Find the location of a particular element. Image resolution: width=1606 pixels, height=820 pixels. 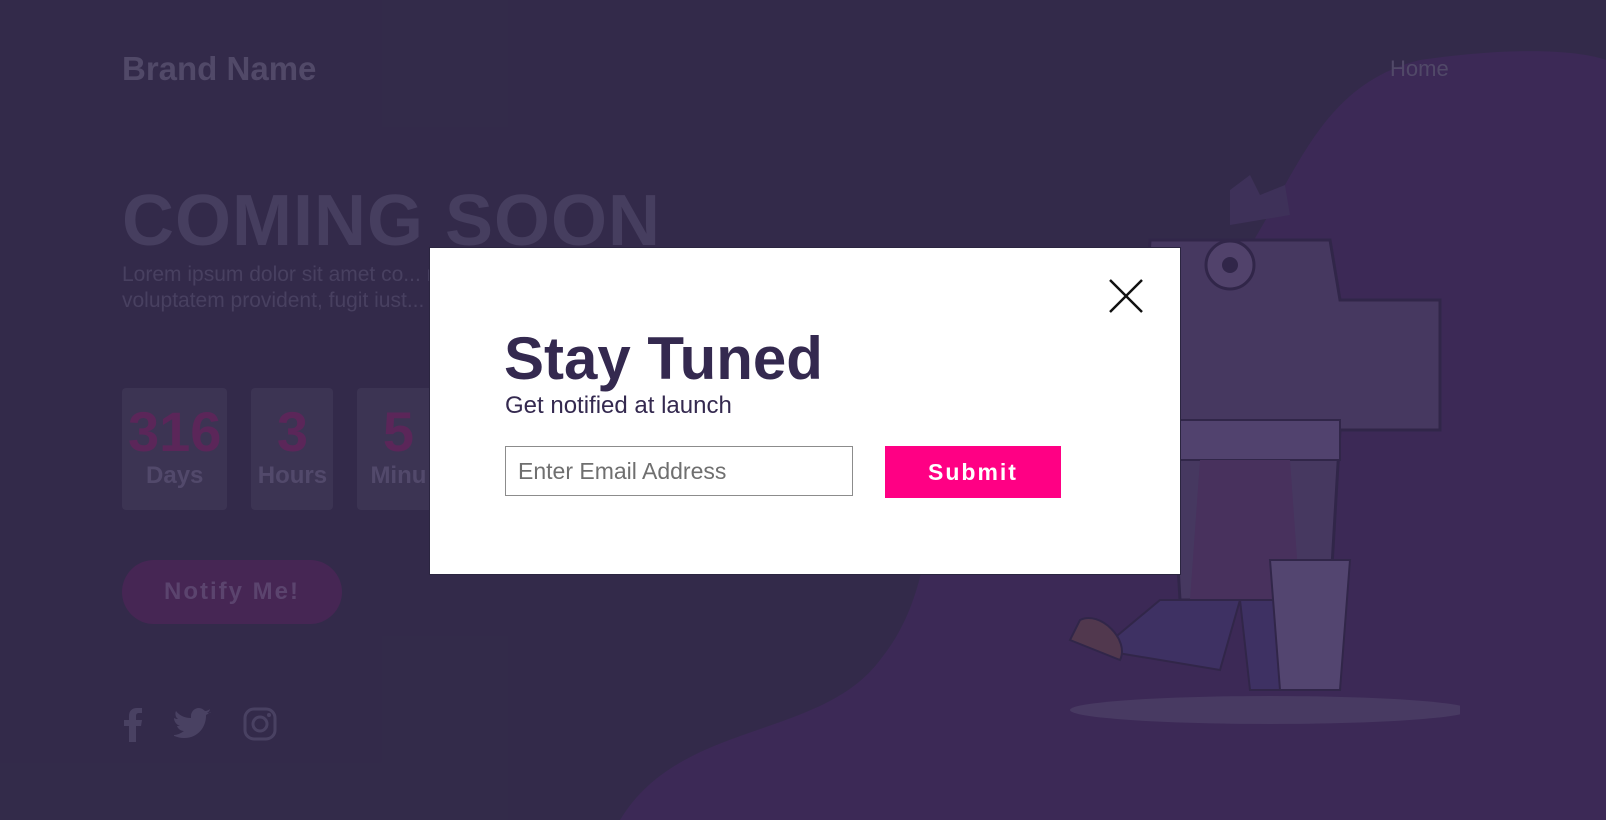

modal-subtitle: Get notified at launch is located at coordinates (618, 405).